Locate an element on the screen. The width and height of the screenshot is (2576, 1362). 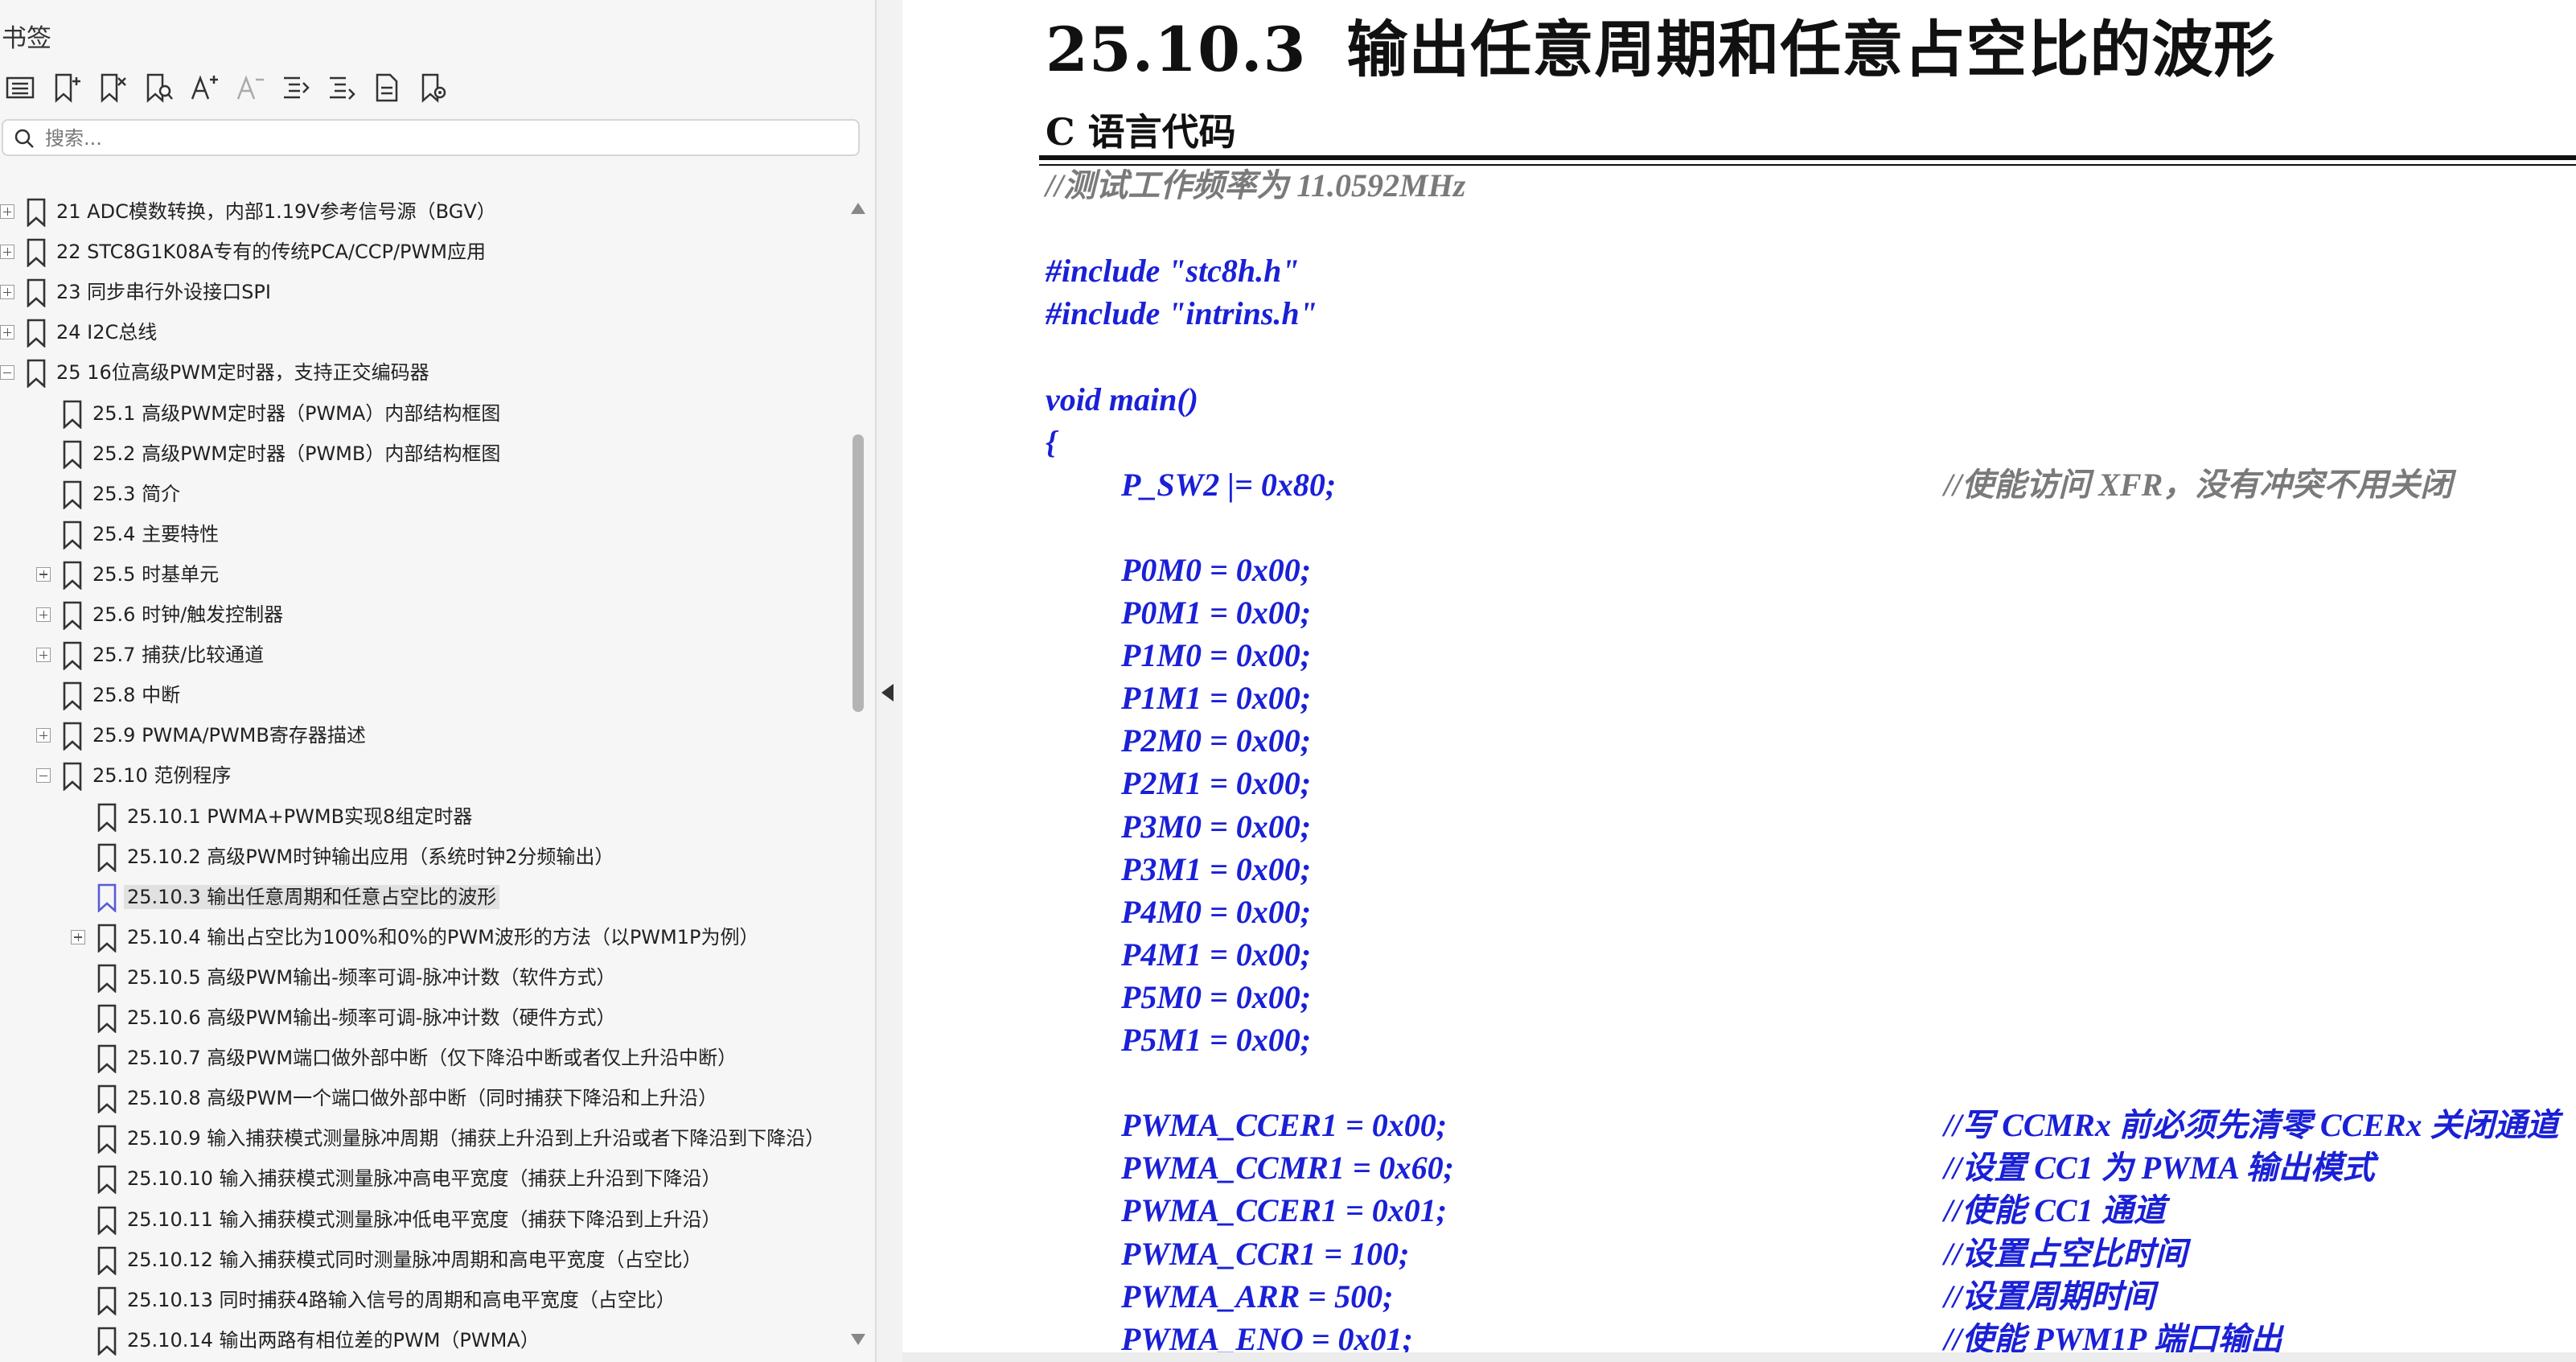
bookmark-item: 25.10.14 输出两路有相位差的PWM（PWMA） is located at coordinates (418, 1342).